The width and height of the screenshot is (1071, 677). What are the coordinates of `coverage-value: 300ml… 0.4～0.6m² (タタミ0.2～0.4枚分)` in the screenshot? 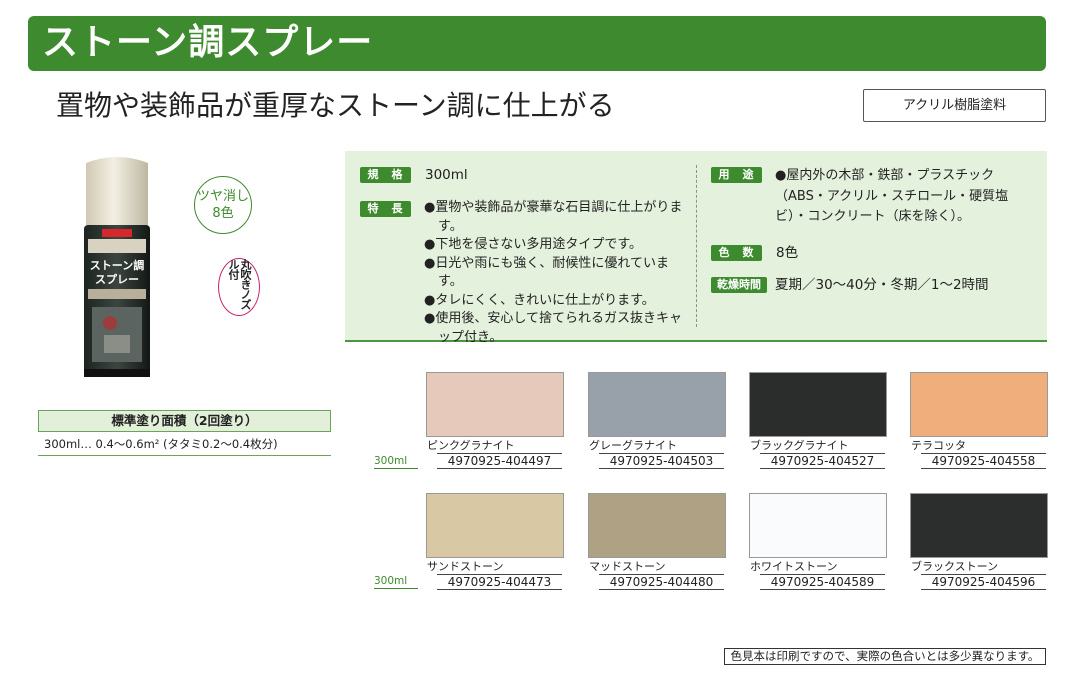 It's located at (184, 444).